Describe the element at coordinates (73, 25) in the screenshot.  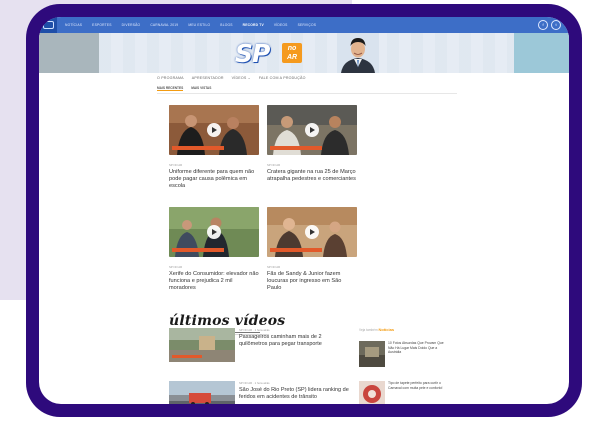
I see `nav-link-noticias: NOTÍCIAS` at that location.